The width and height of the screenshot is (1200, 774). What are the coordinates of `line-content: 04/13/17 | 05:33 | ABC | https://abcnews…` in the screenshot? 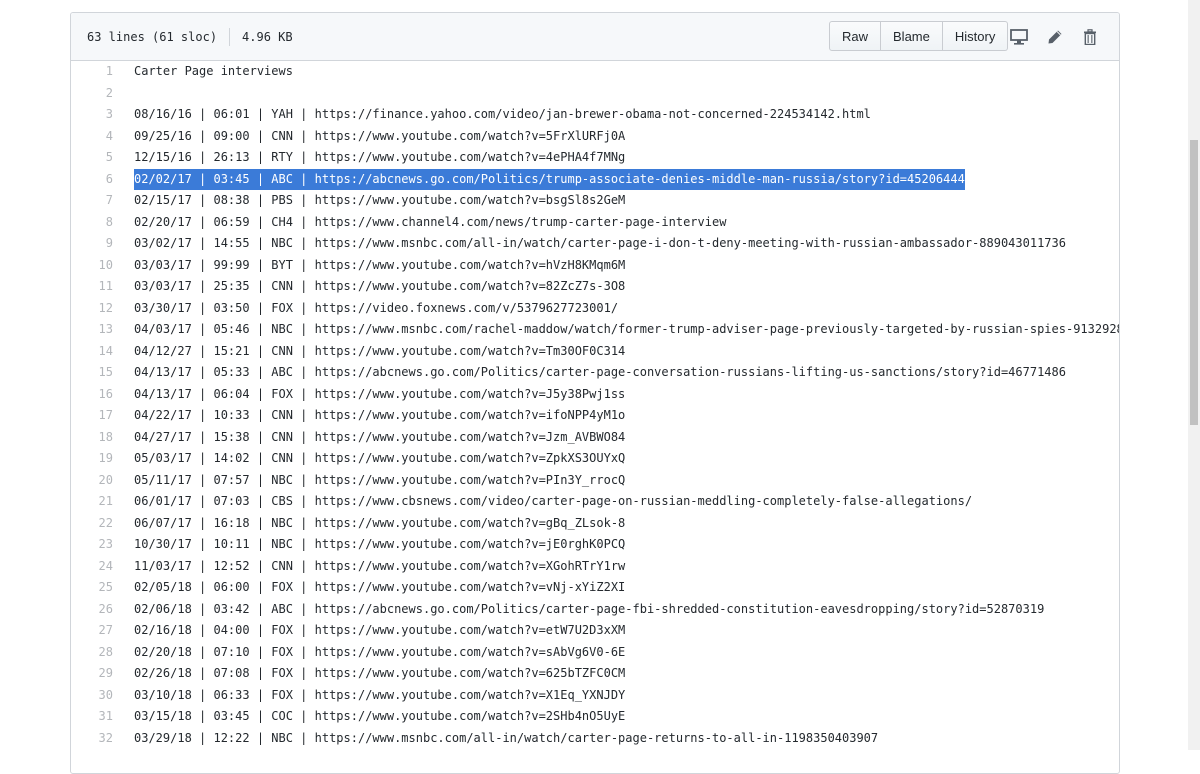 It's located at (600, 372).